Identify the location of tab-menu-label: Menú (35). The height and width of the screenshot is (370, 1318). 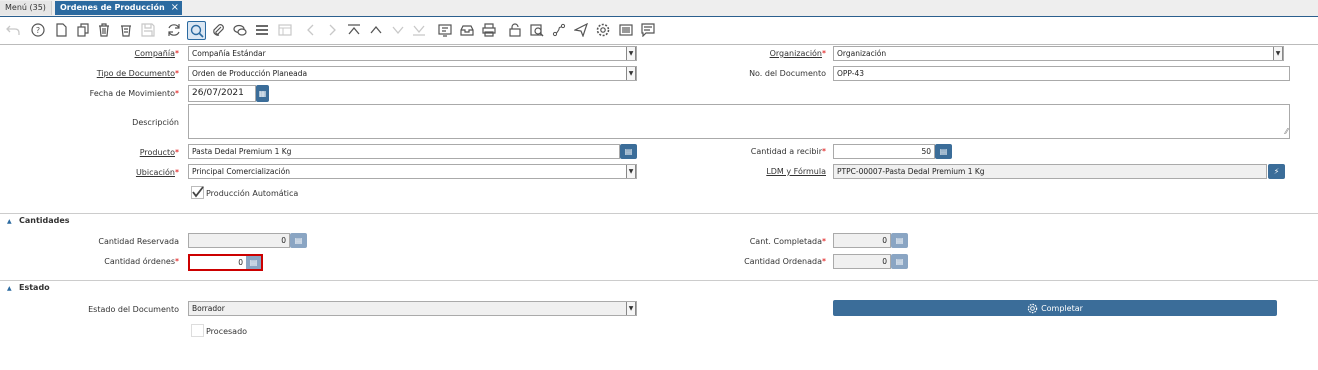
(25, 7).